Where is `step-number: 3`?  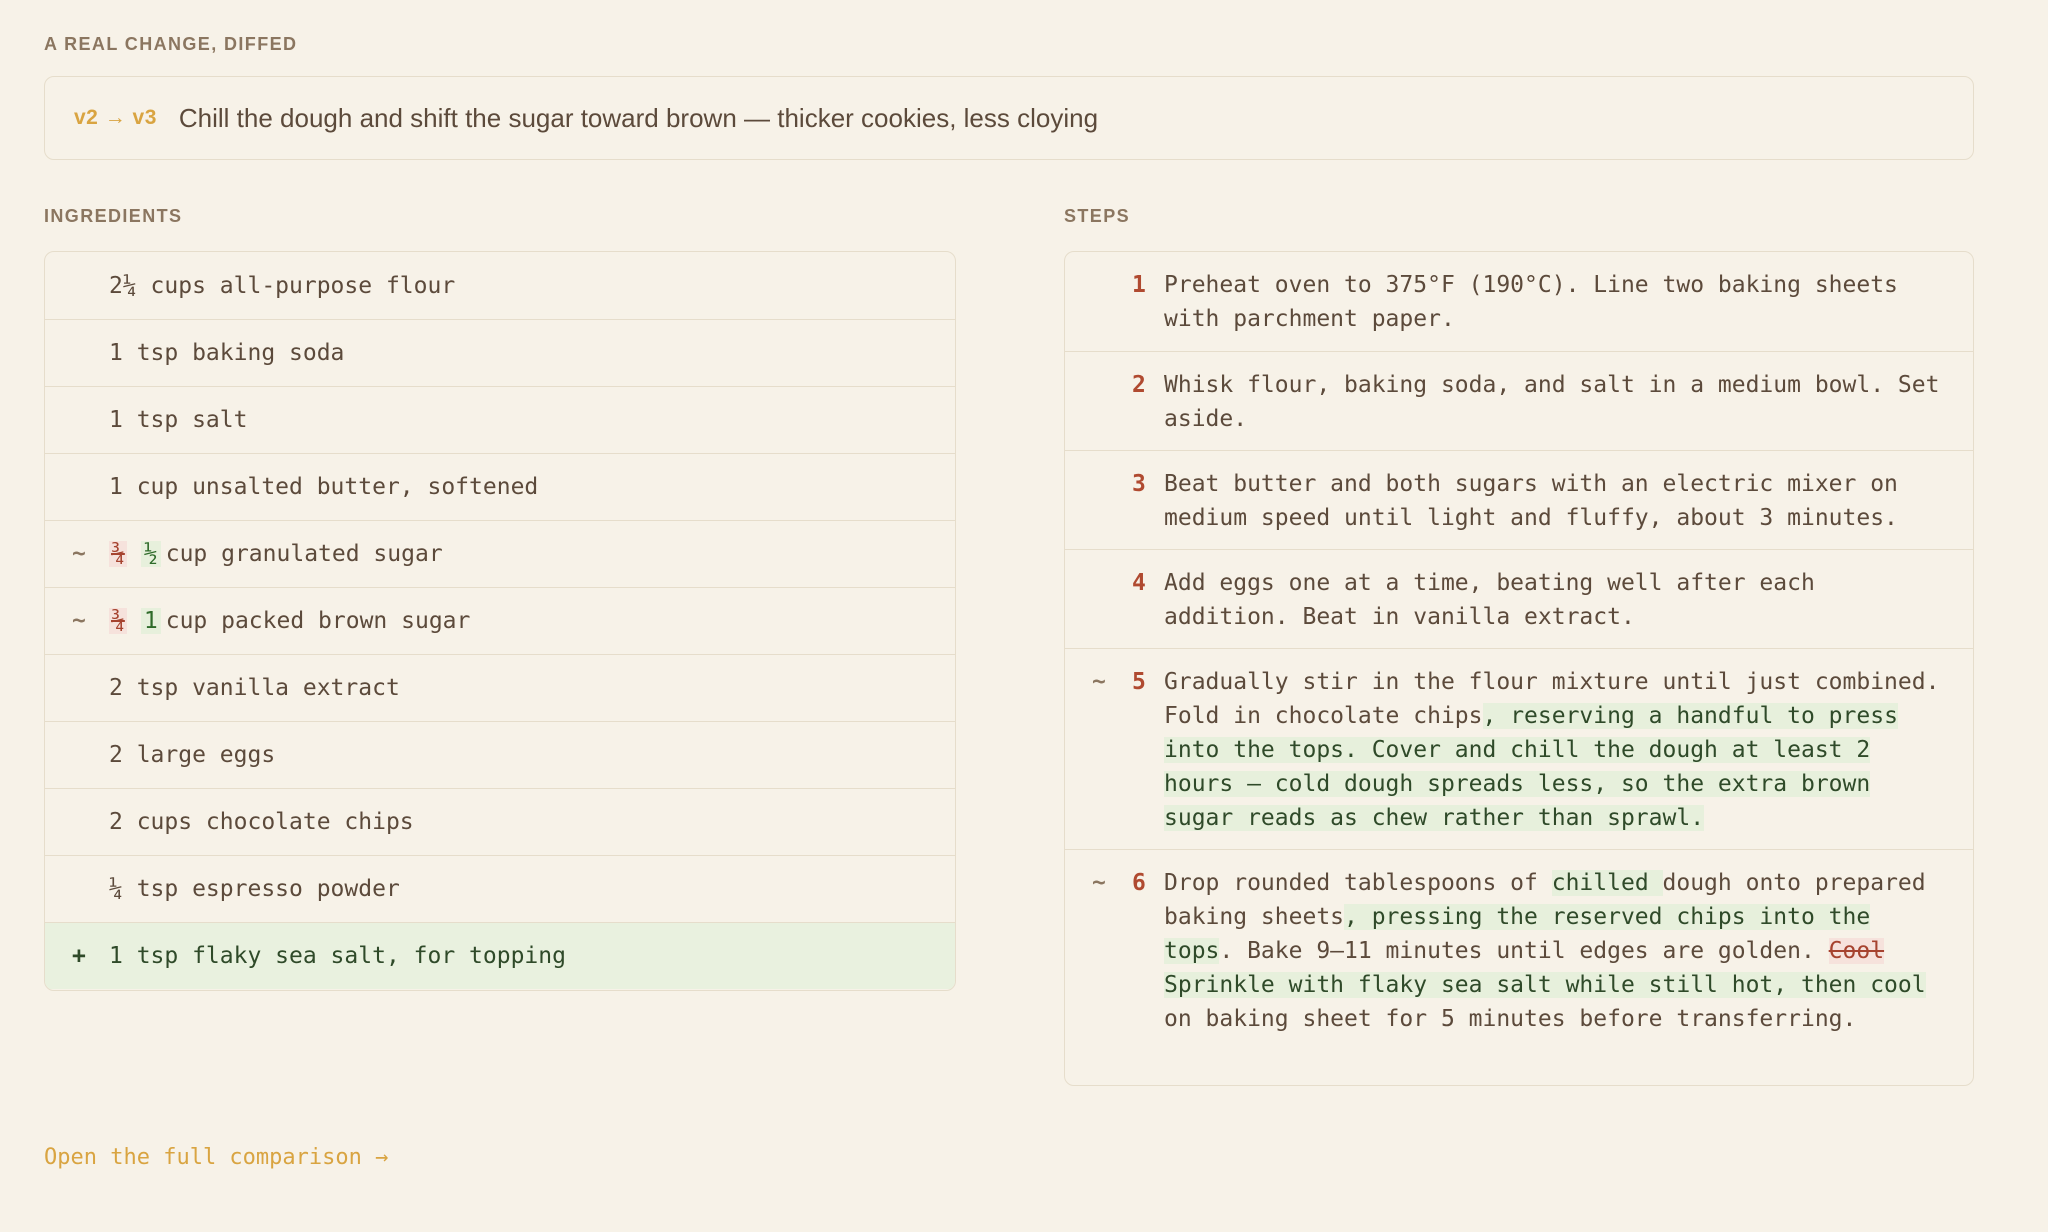 step-number: 3 is located at coordinates (1139, 484).